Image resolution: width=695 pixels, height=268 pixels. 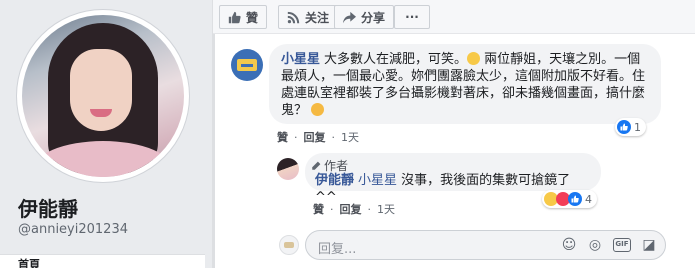 I want to click on more-options-label: ···, so click(x=412, y=17).